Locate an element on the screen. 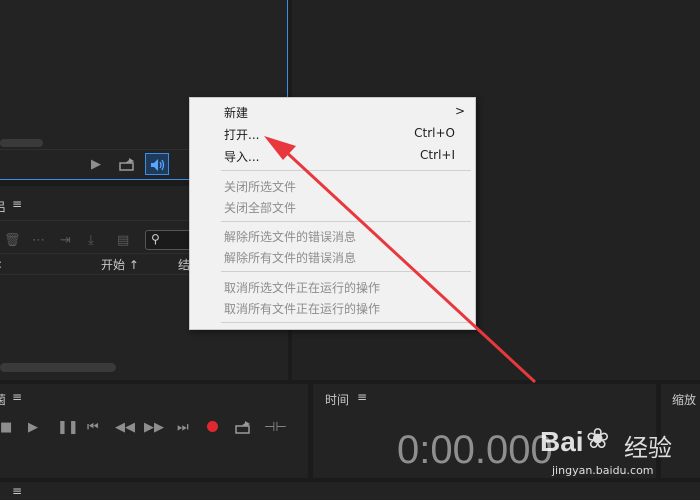 The image size is (700, 500). watermark: Bai ❀ 经验 jingyan.baidu.com is located at coordinates (620, 452).